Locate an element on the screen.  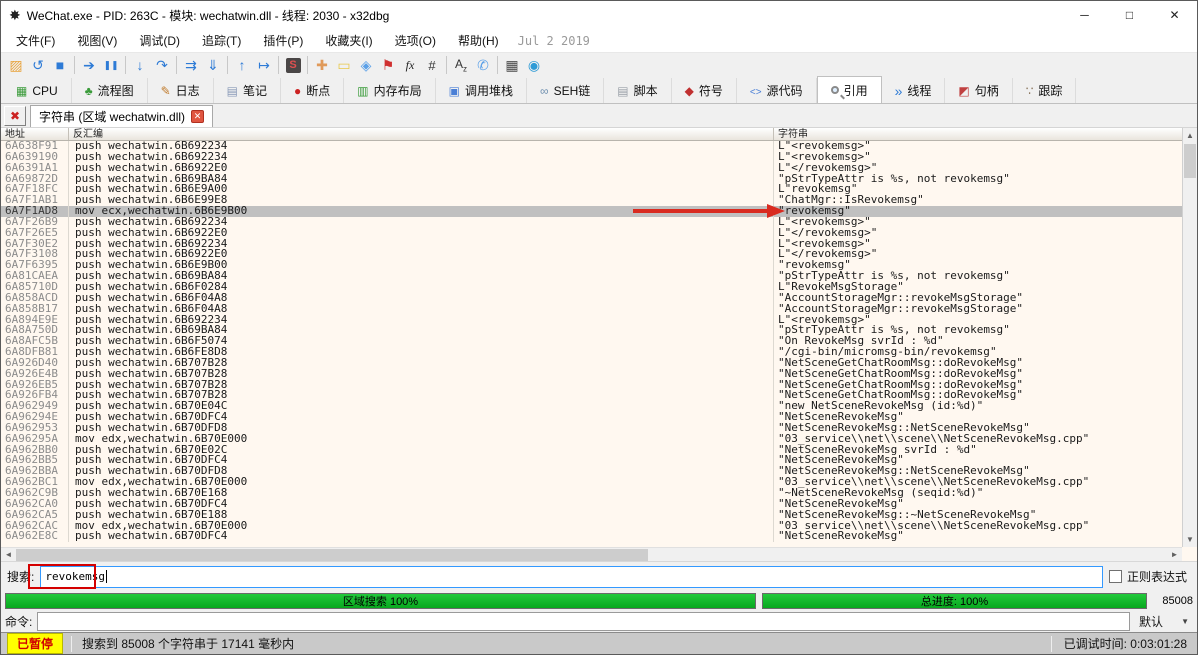
tab-符号: ◆ 符号 is located at coordinates (704, 90).